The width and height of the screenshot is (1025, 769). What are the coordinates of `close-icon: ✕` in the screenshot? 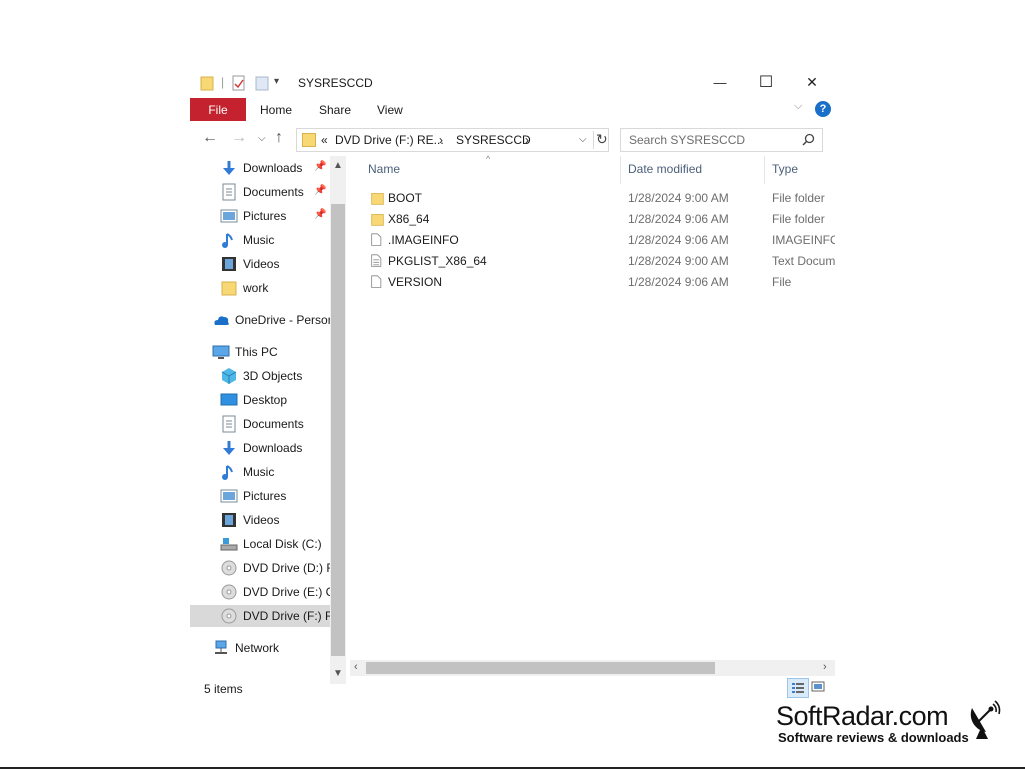 It's located at (812, 81).